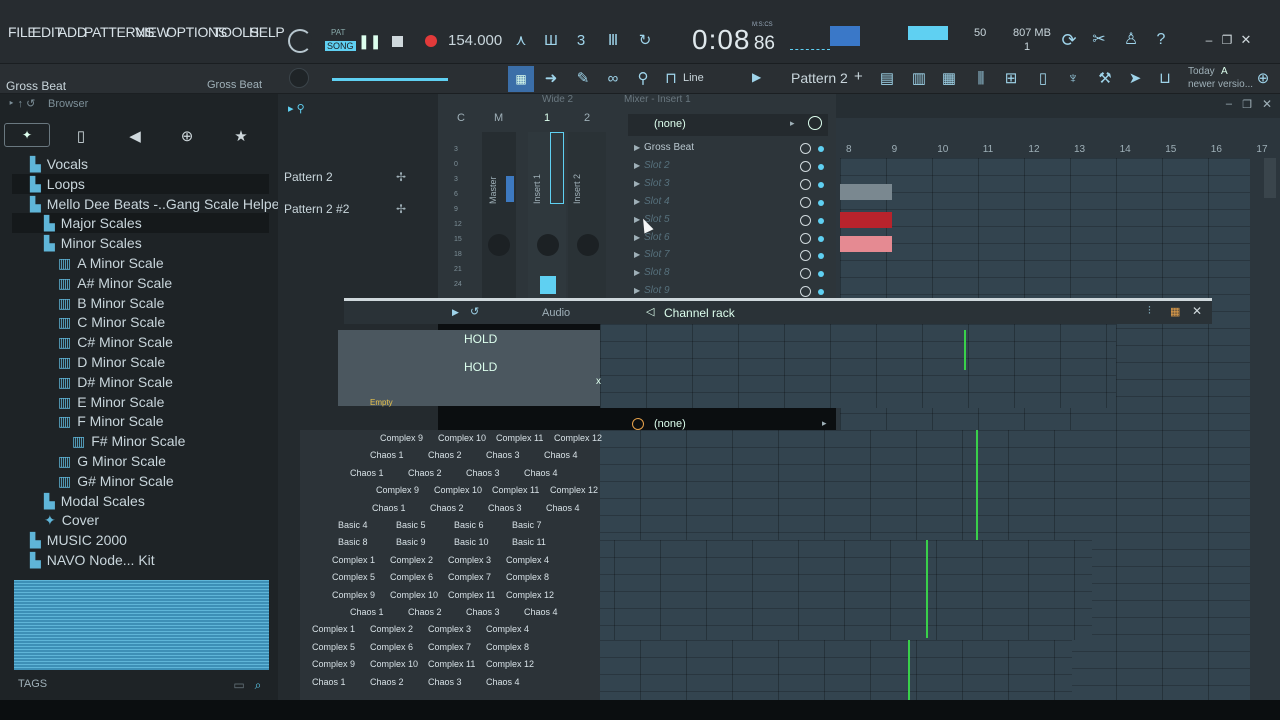 Image resolution: width=1280 pixels, height=720 pixels. What do you see at coordinates (469, 525) in the screenshot?
I see `preset-item: Basic 6` at bounding box center [469, 525].